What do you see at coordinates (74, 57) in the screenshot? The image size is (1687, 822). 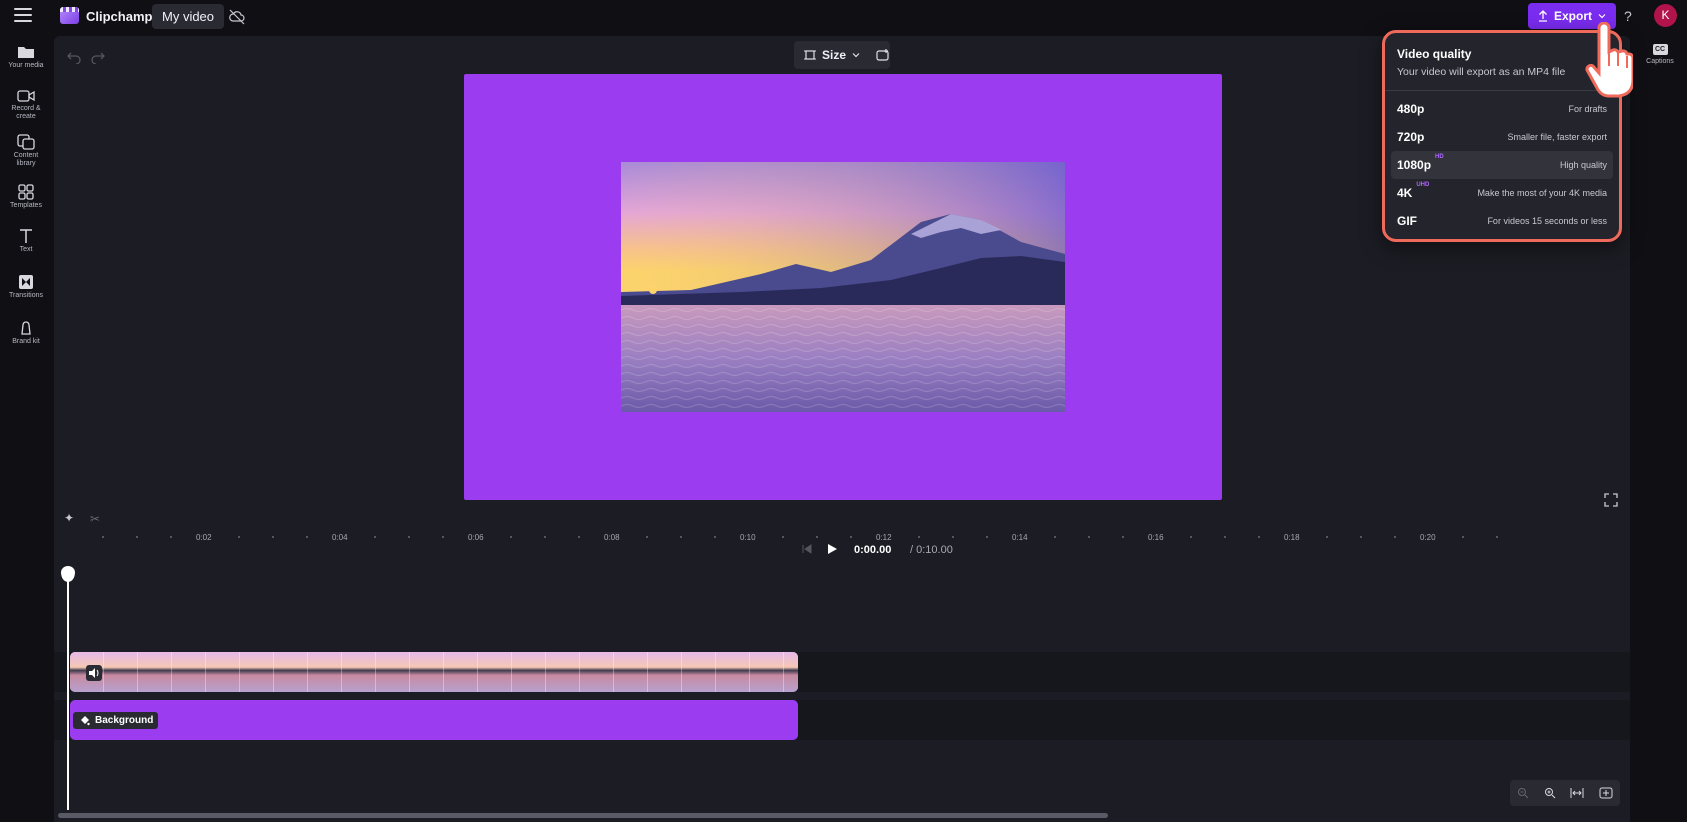 I see `undo-icon` at bounding box center [74, 57].